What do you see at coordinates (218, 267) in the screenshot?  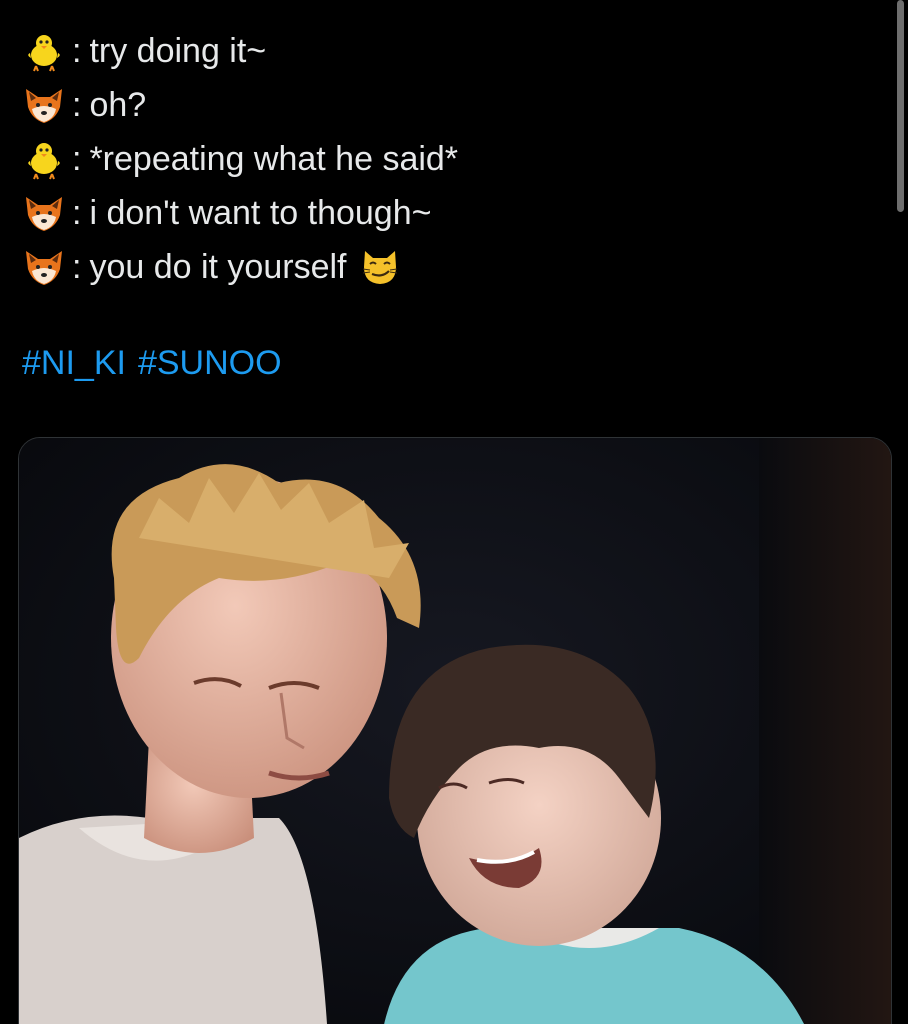 I see `line-text: you do it yourself` at bounding box center [218, 267].